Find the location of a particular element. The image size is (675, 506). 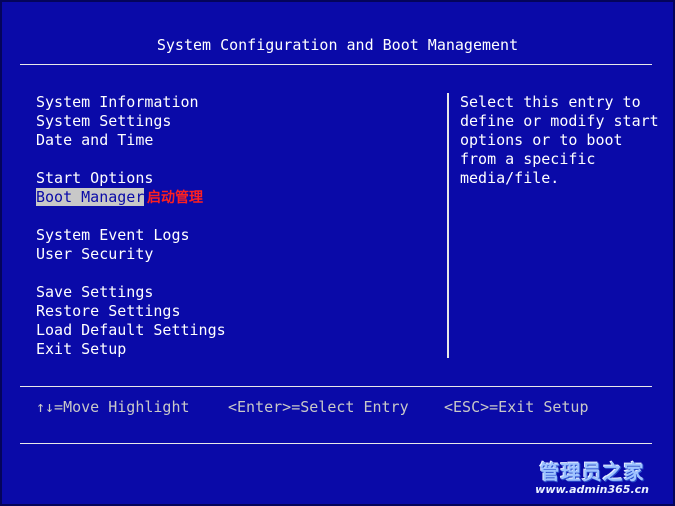

menu-item-system-event-logs: System Event Logs is located at coordinates (113, 235).